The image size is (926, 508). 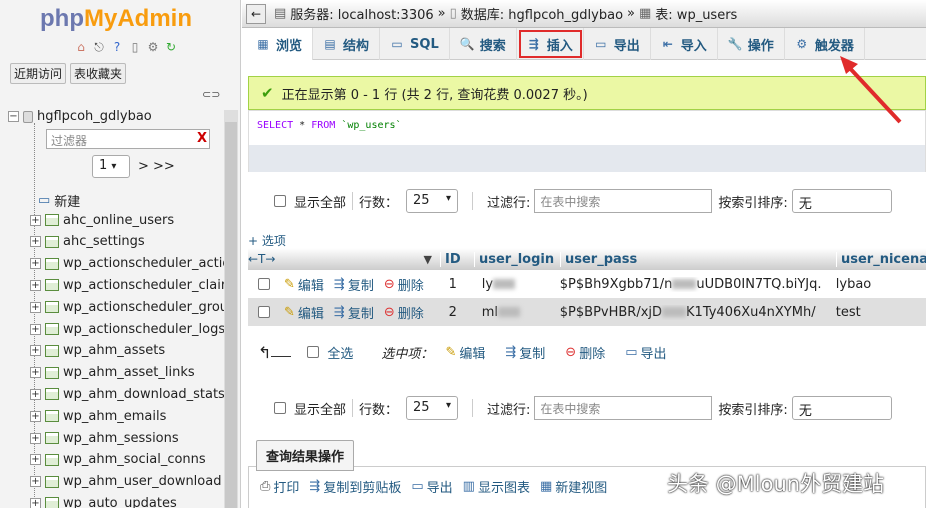 What do you see at coordinates (129, 372) in the screenshot?
I see `table-name: wp_ahm_asset_links` at bounding box center [129, 372].